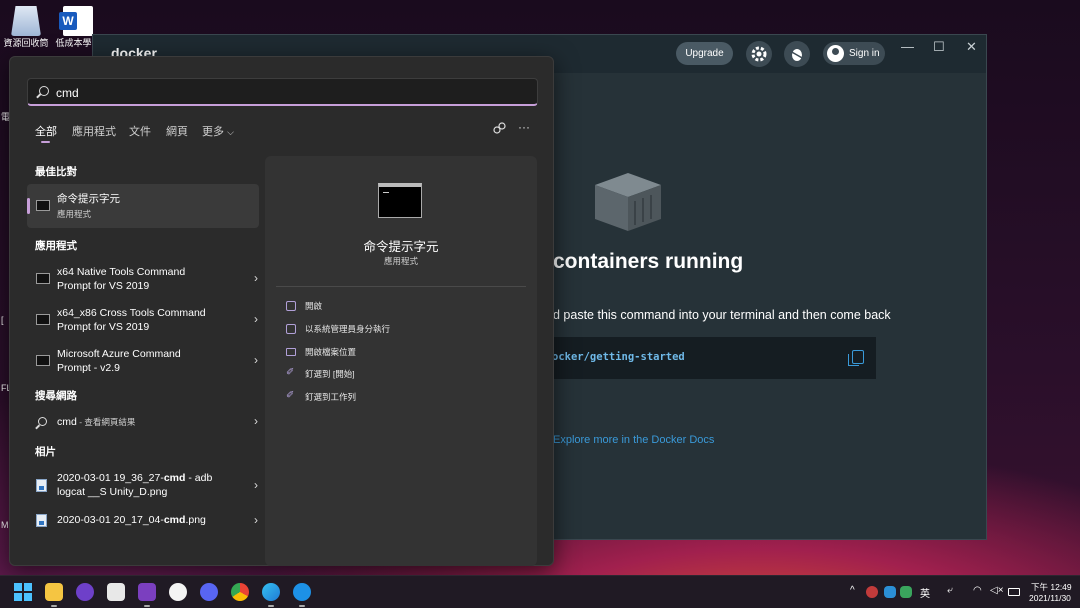 Image resolution: width=1080 pixels, height=608 pixels. I want to click on sourcetree-icon, so click(178, 592).